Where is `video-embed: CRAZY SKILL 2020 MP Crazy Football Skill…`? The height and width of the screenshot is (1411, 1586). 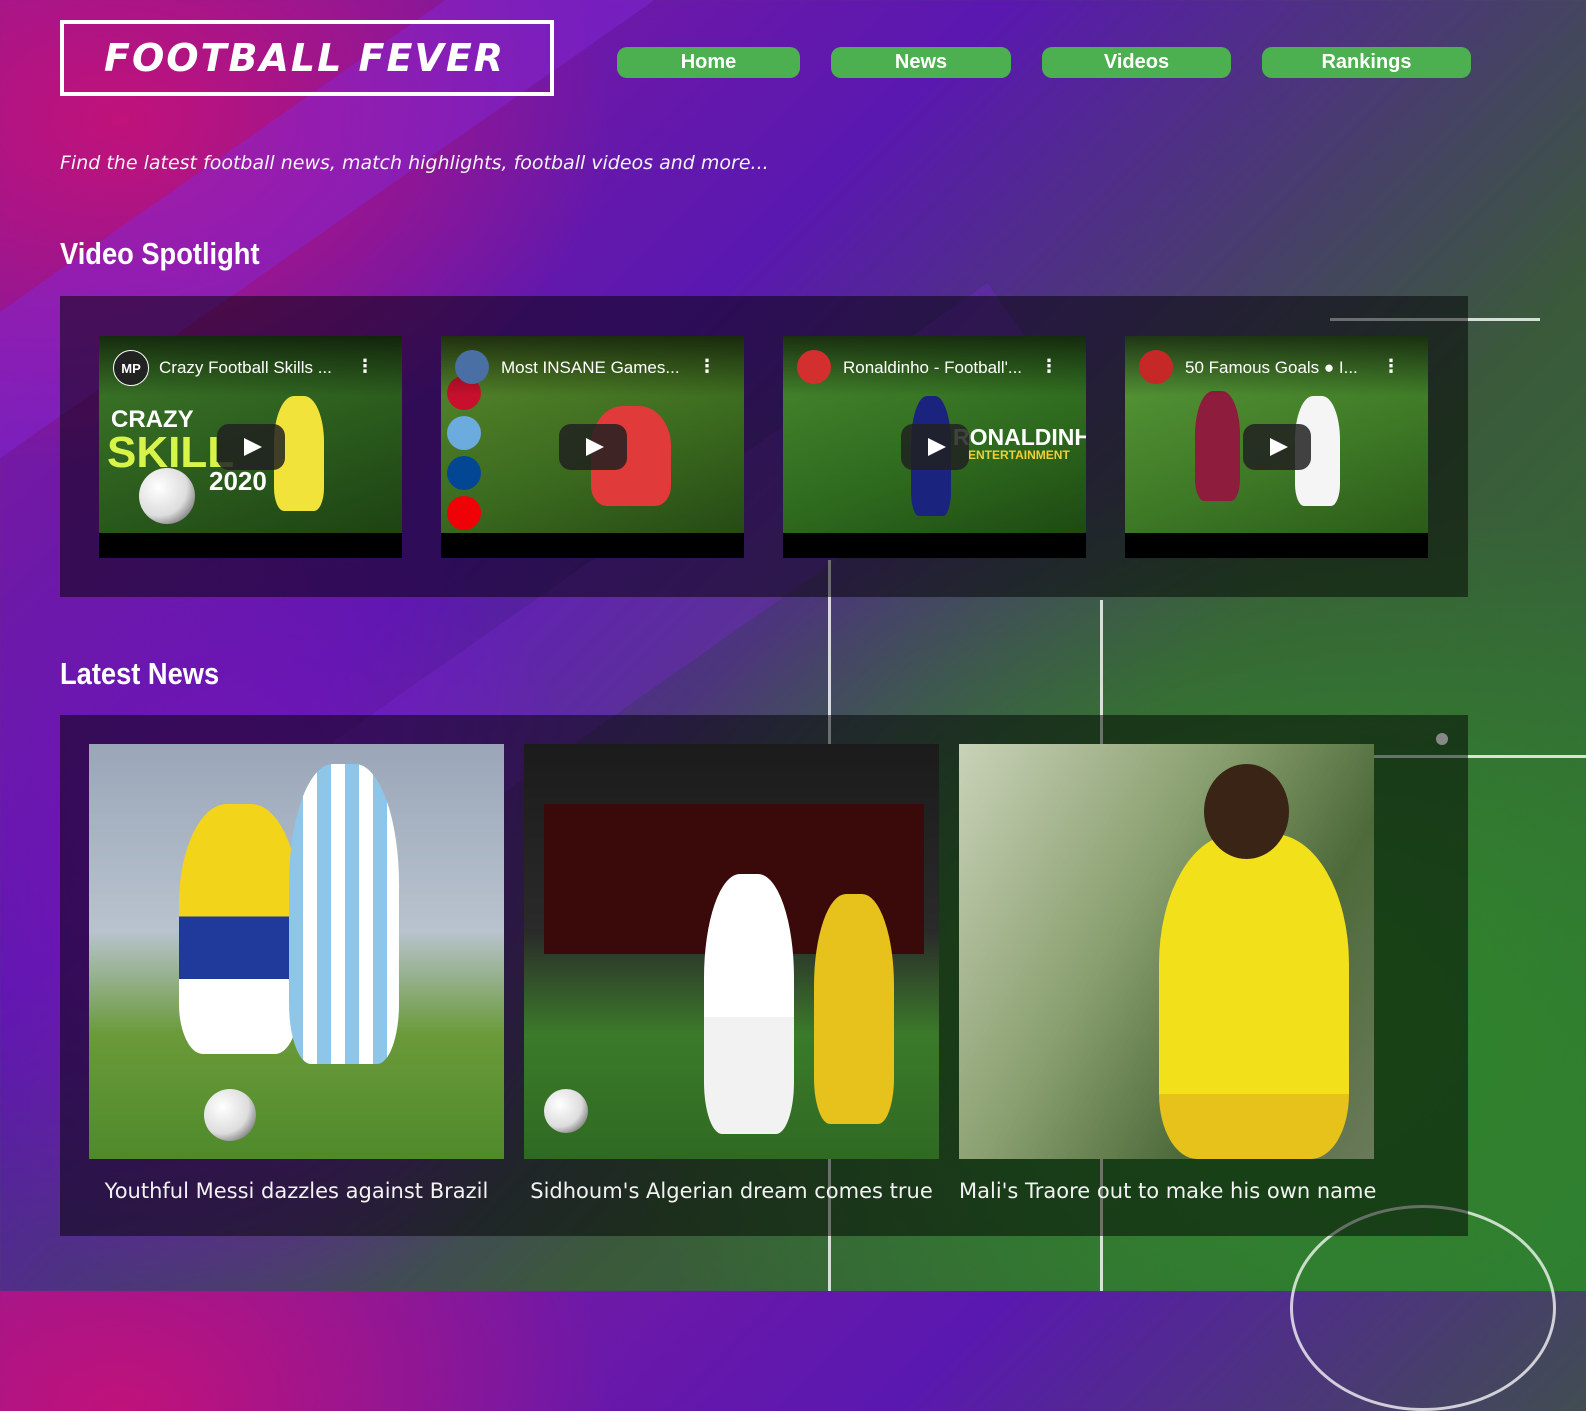
video-embed: CRAZY SKILL 2020 MP Crazy Football Skill… is located at coordinates (250, 447).